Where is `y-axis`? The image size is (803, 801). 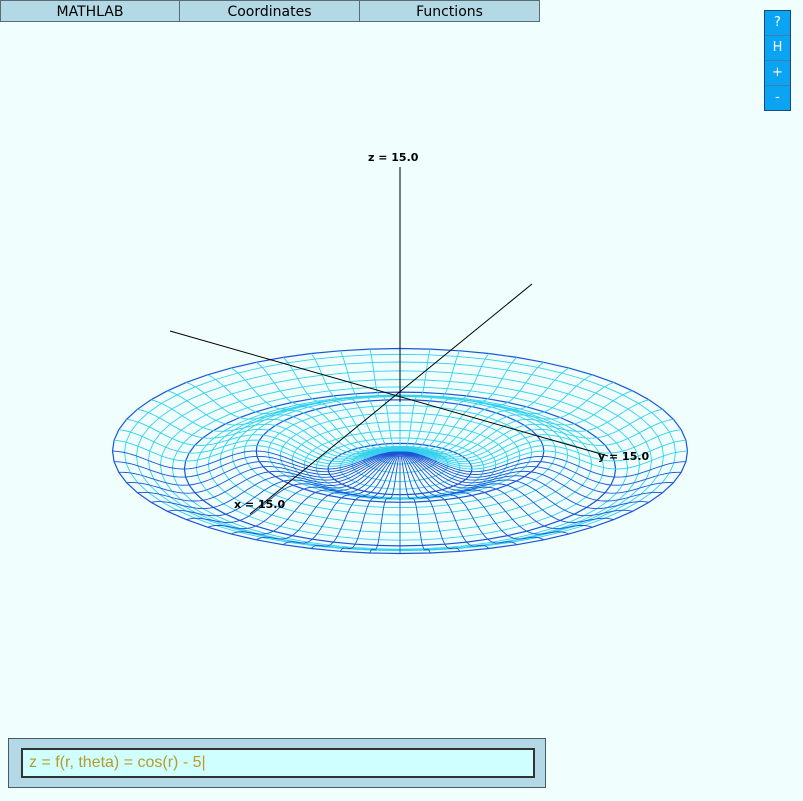 y-axis is located at coordinates (389, 393).